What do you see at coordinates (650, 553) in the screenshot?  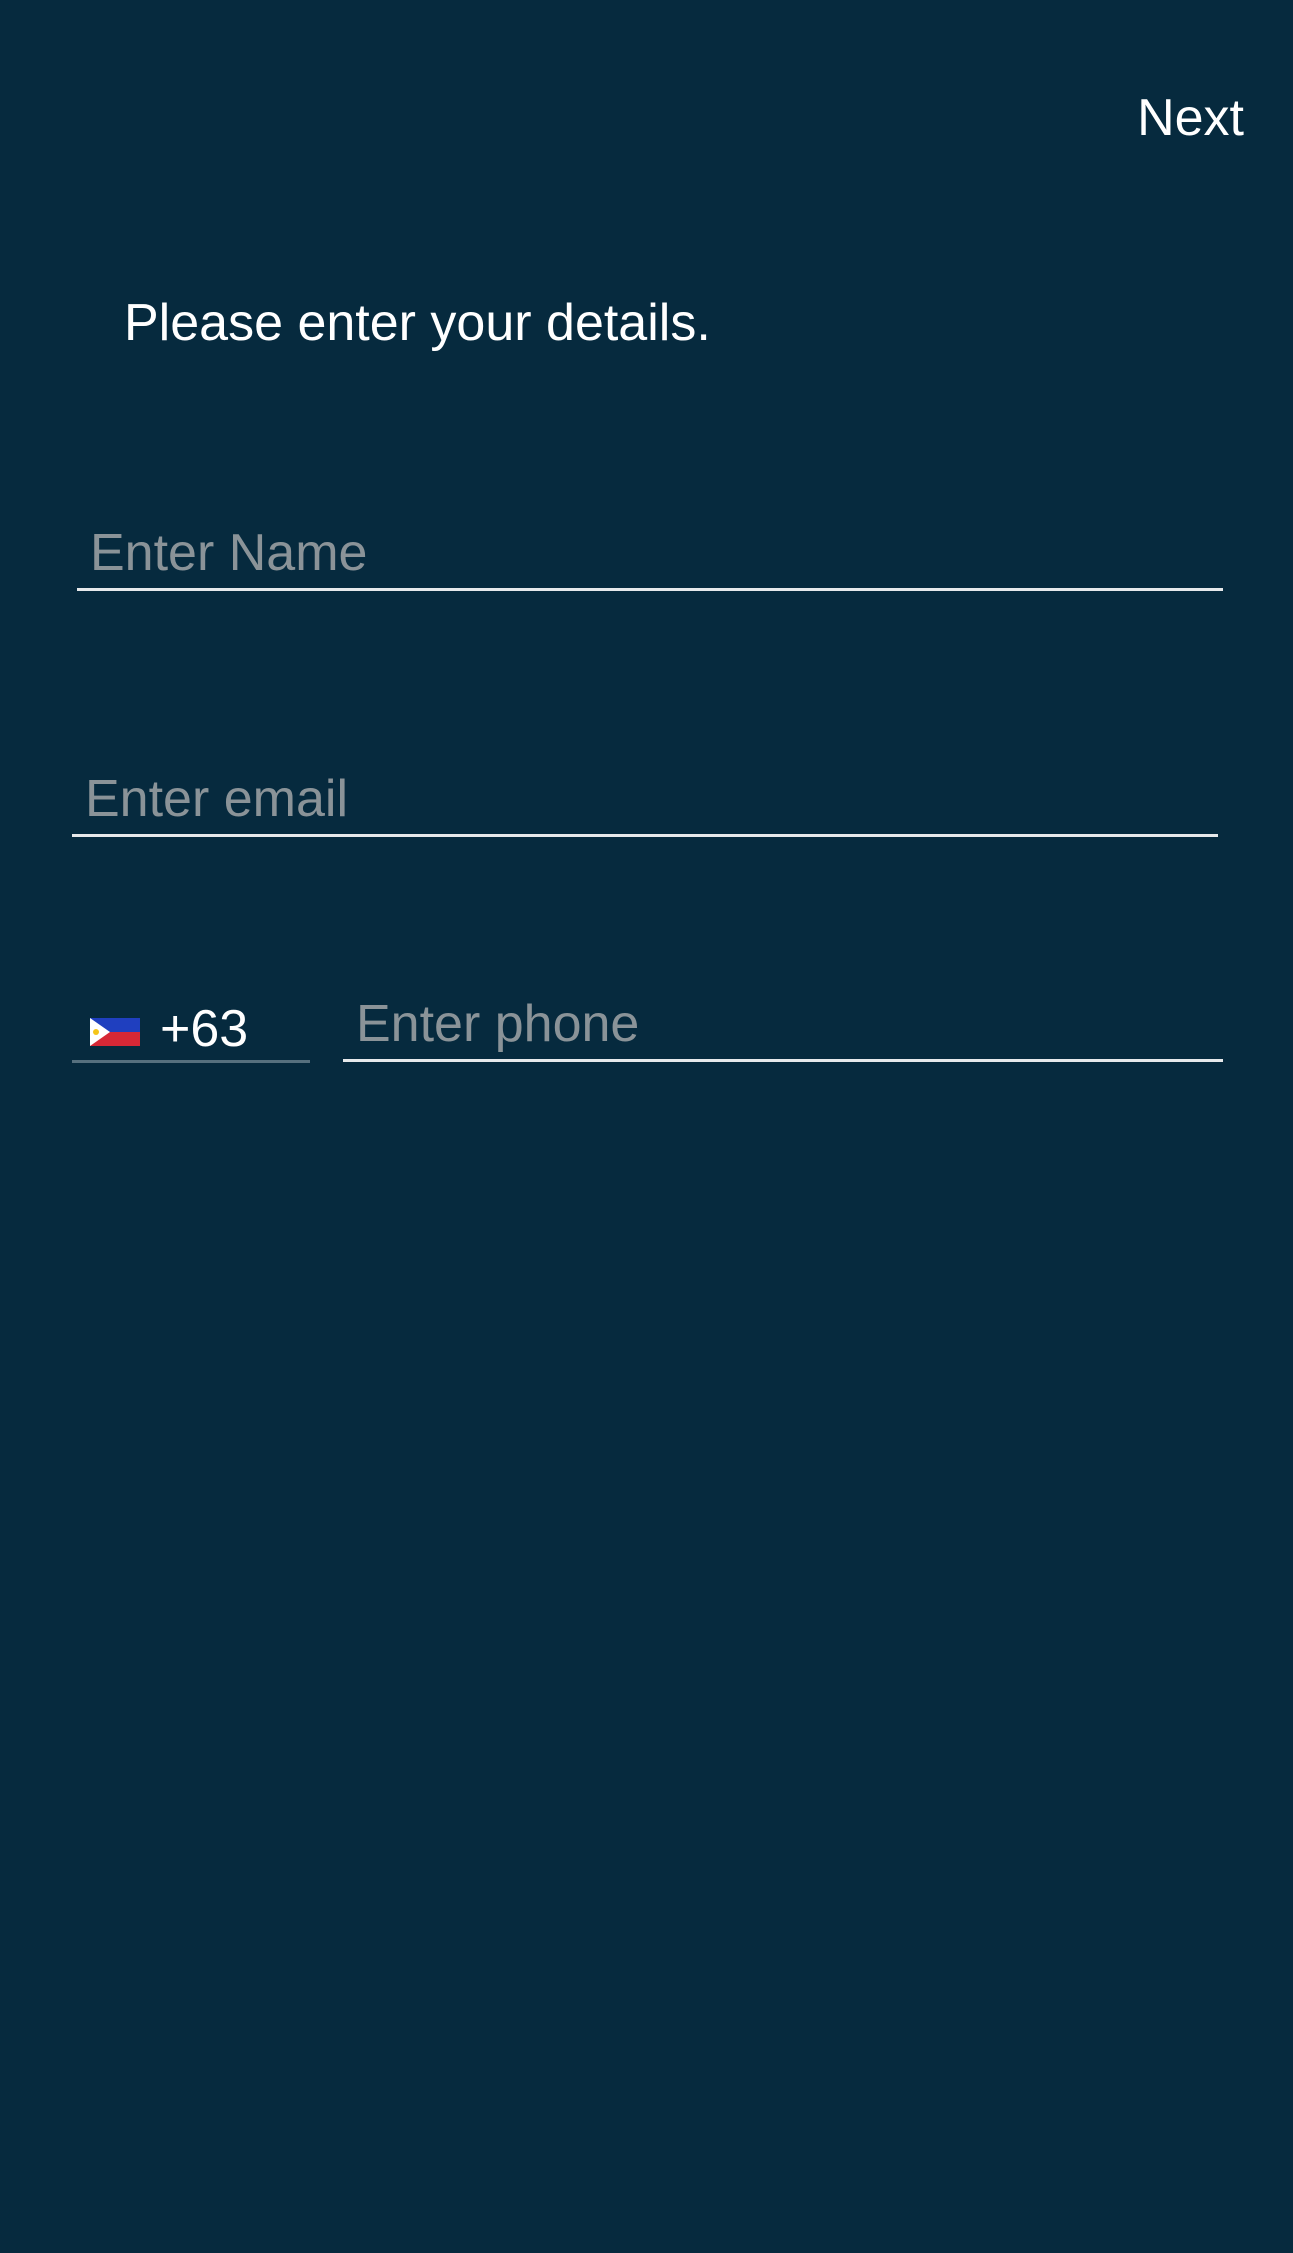 I see `name-input` at bounding box center [650, 553].